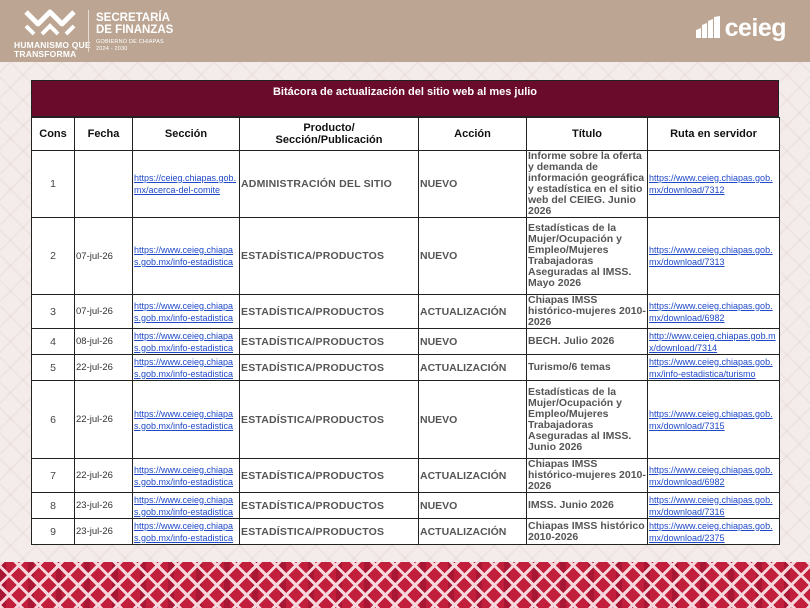 The height and width of the screenshot is (608, 810). Describe the element at coordinates (405, 585) in the screenshot. I see `bottom-decorative-band` at that location.